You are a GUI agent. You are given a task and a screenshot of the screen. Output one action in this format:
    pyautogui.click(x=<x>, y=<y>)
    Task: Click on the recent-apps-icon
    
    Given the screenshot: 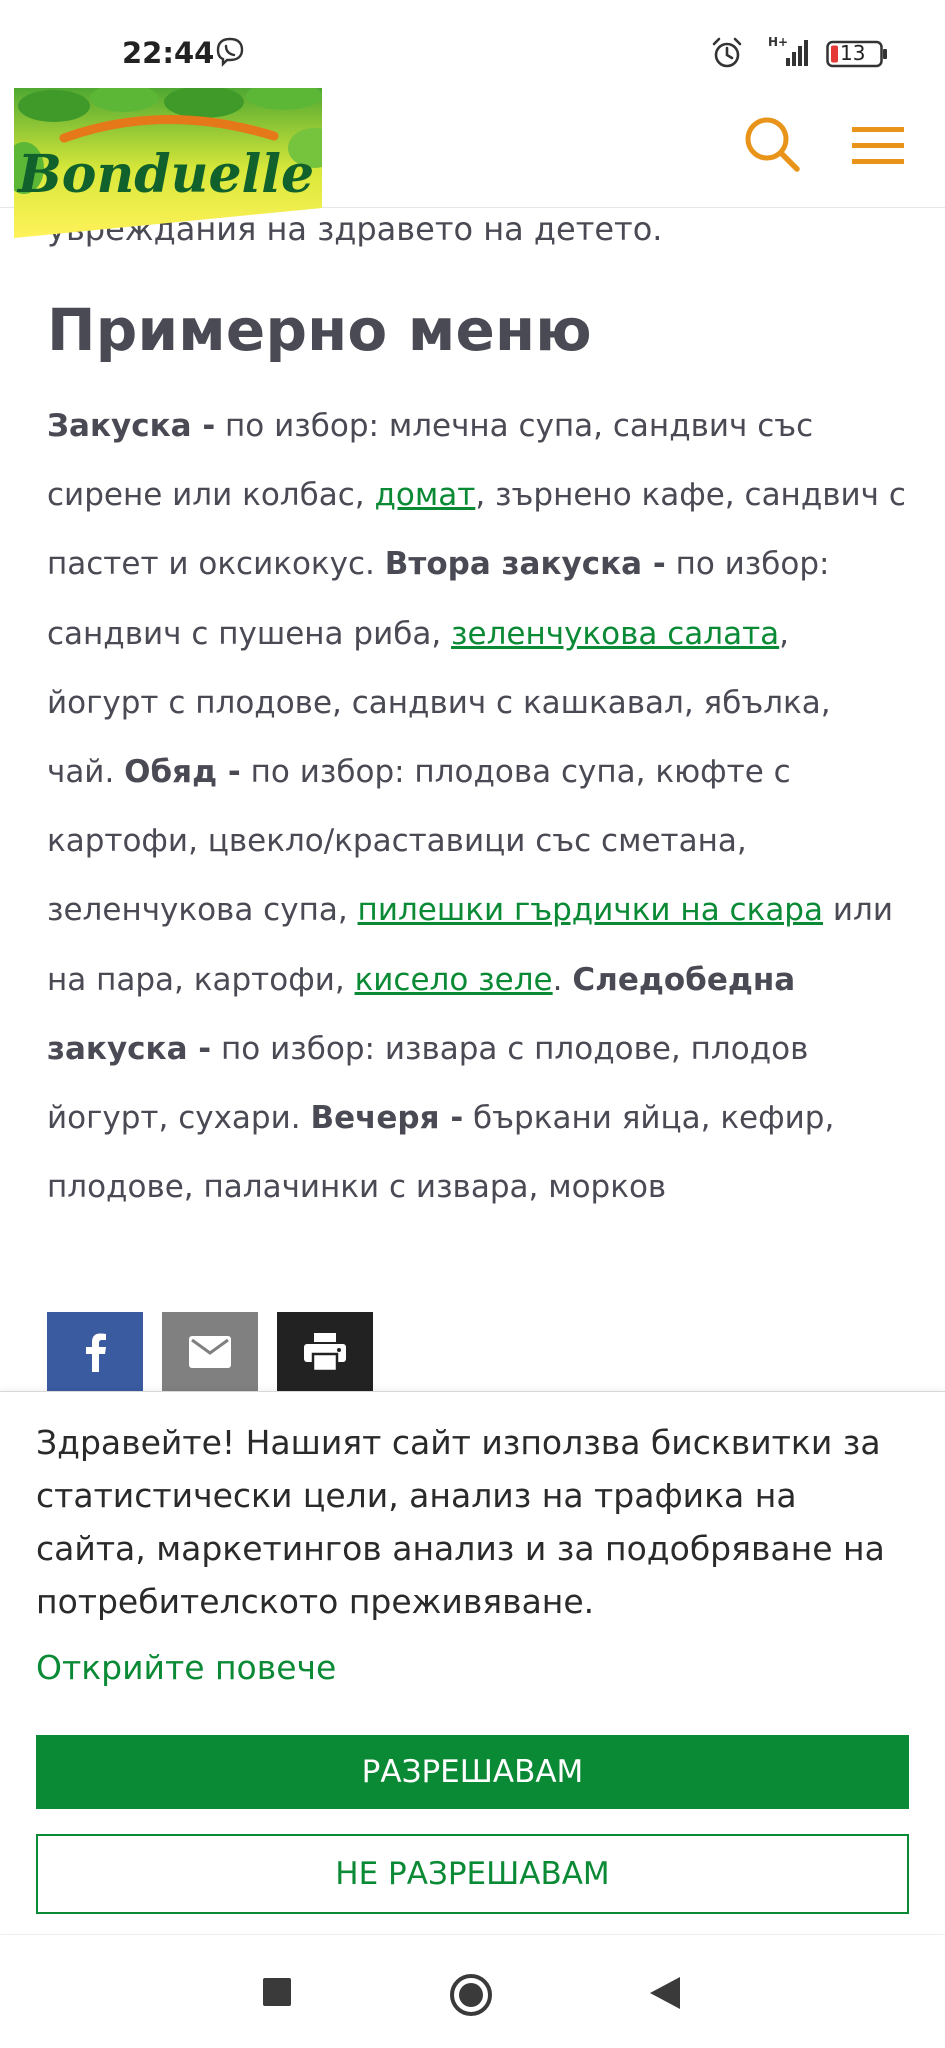 What is the action you would take?
    pyautogui.click(x=277, y=1992)
    